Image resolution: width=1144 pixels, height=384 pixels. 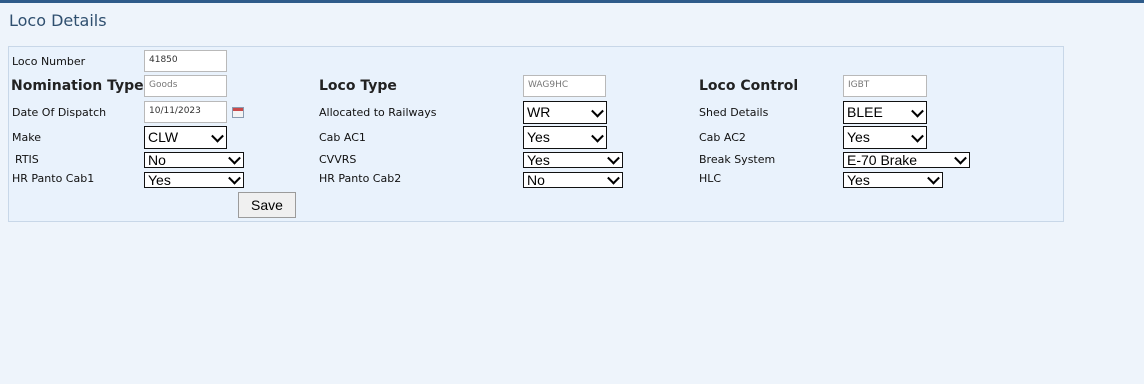 What do you see at coordinates (267, 205) in the screenshot?
I see `save-button: Save` at bounding box center [267, 205].